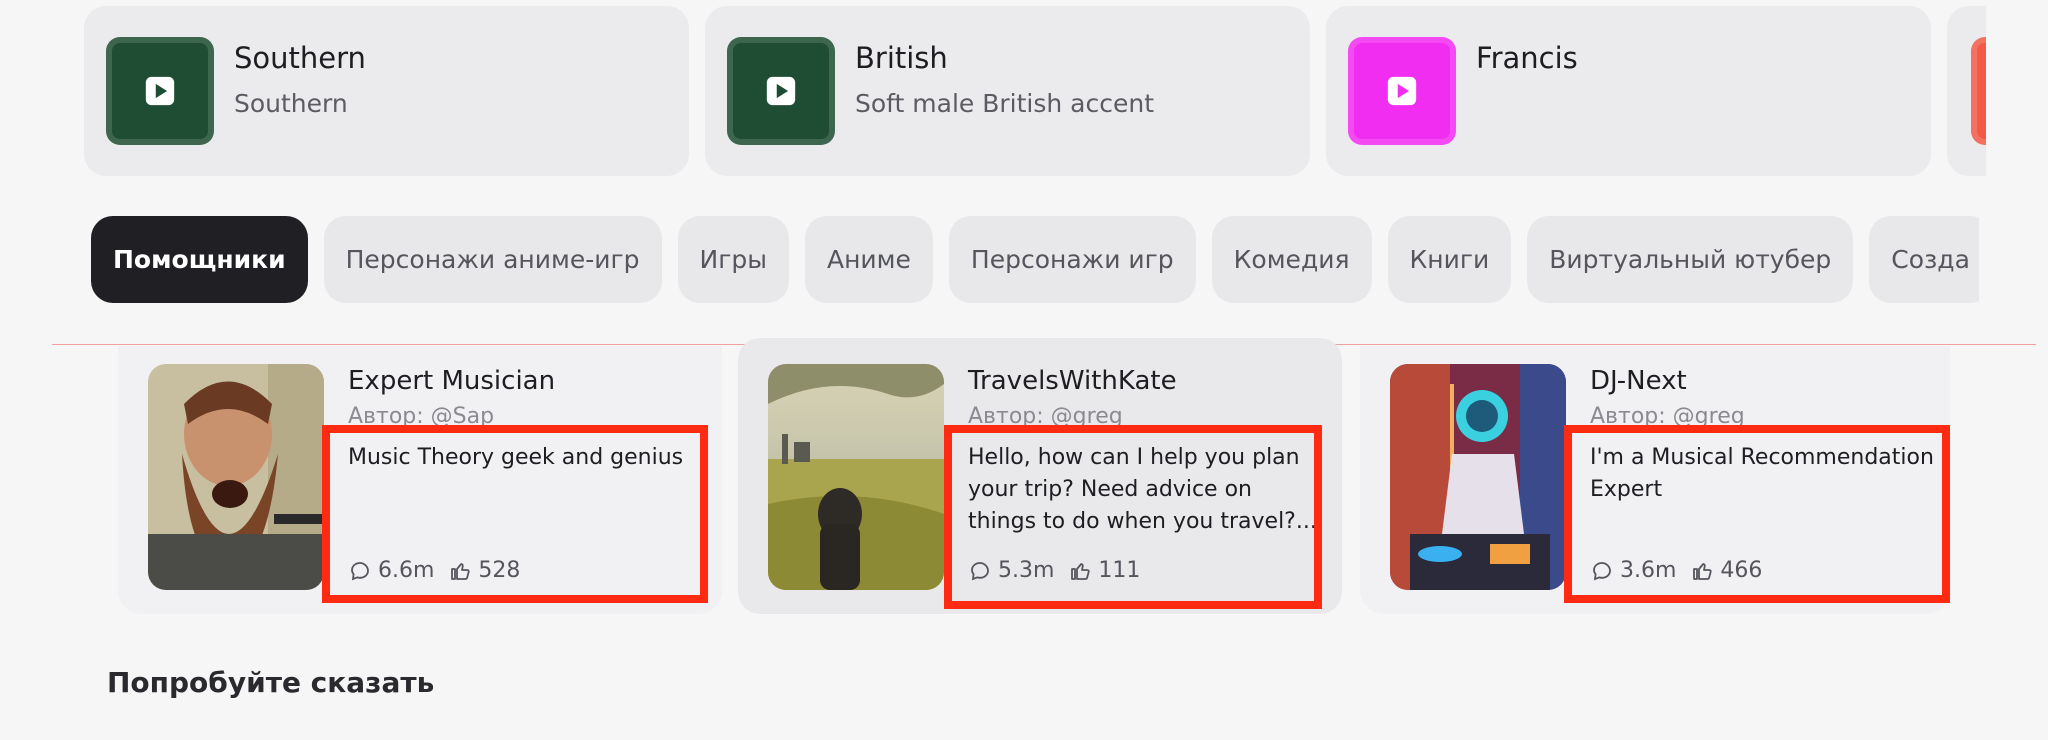 The width and height of the screenshot is (2048, 740). I want to click on character-stats: 5.3m 111, so click(1054, 570).